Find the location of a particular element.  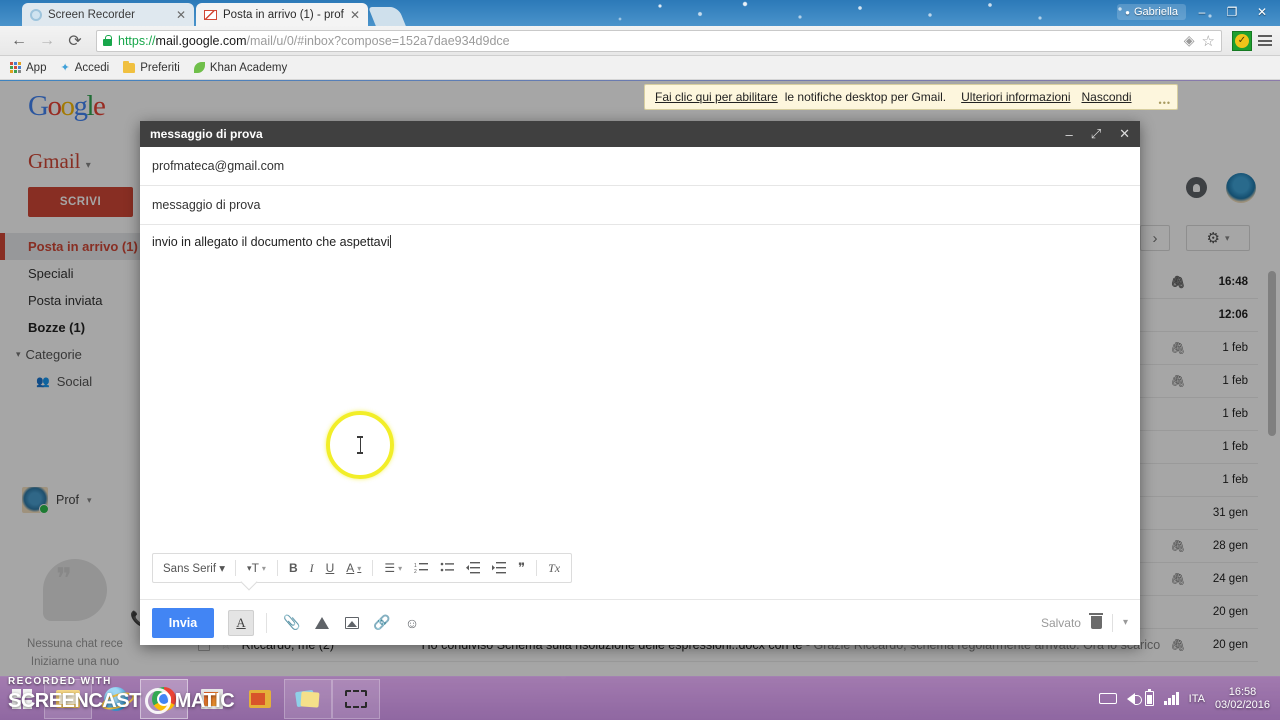

sidebar-item-categories: ▾ Categorie is located at coordinates (75, 354).